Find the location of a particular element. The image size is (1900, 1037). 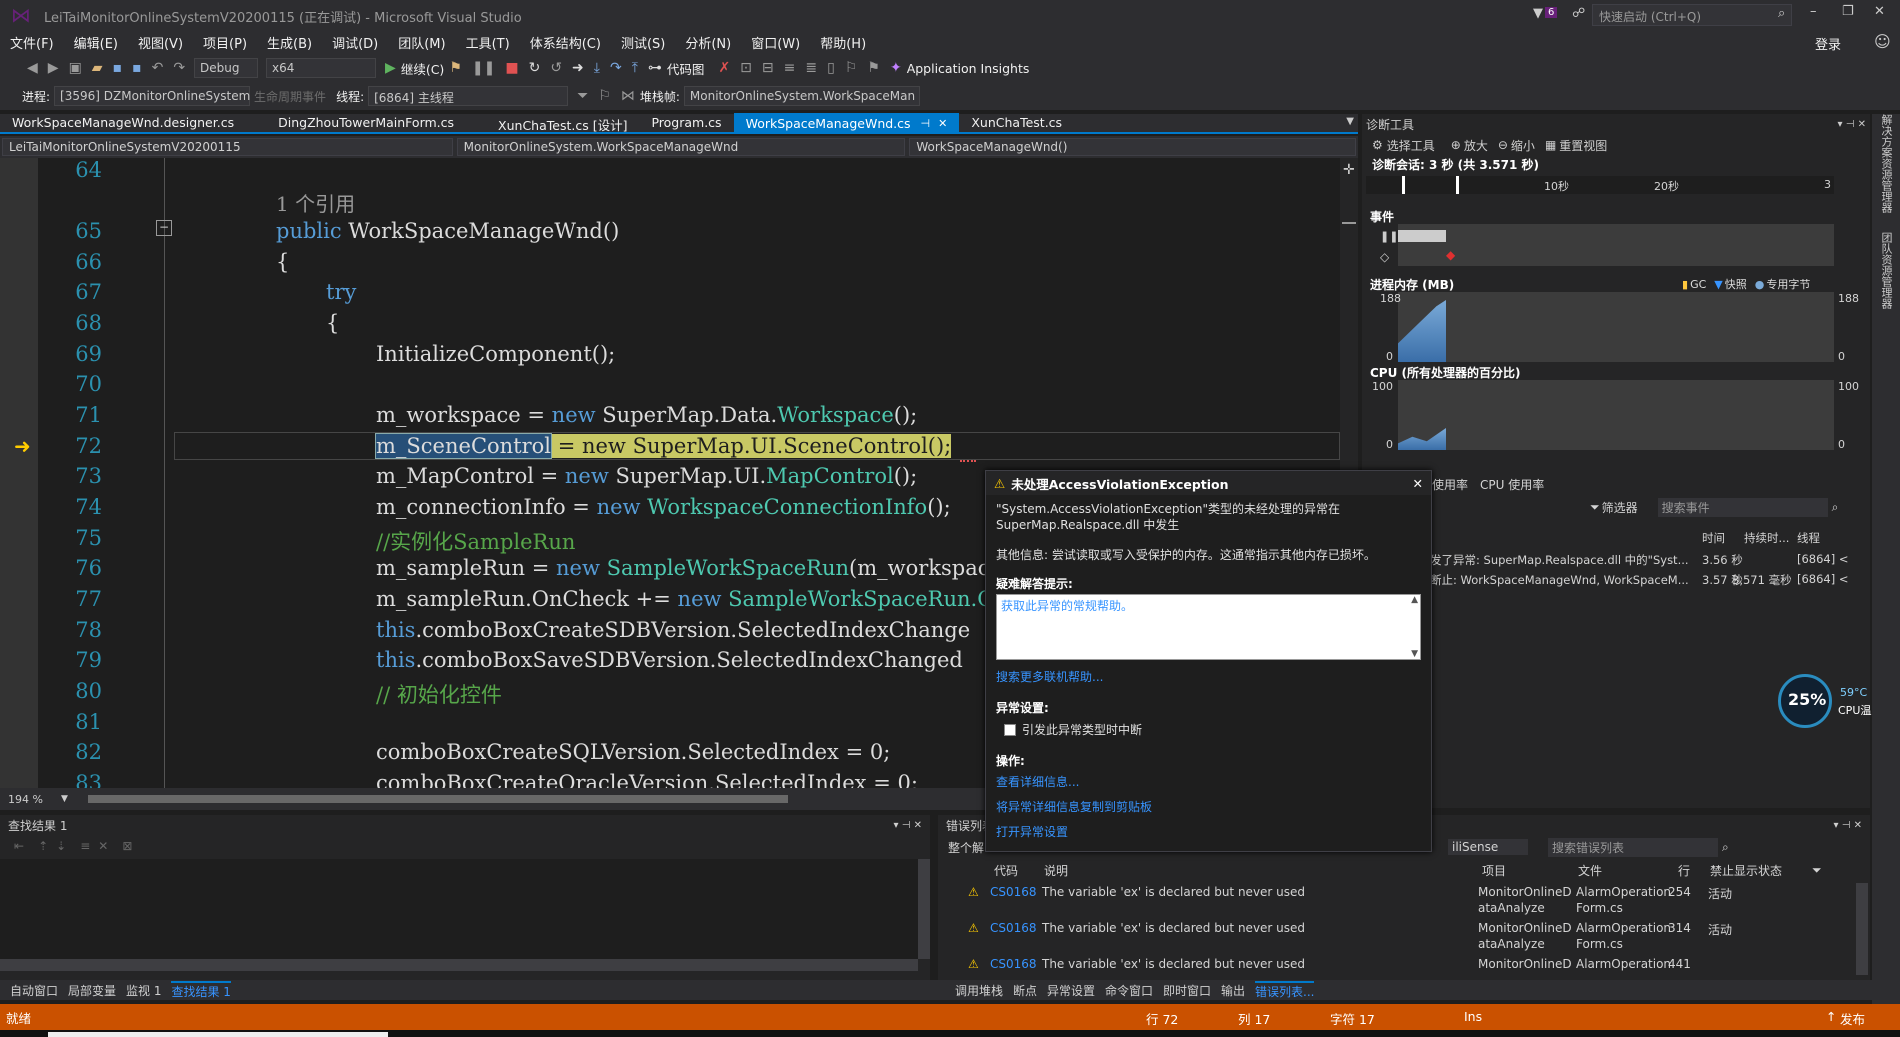

search-errors-input: 搜索错误列表 is located at coordinates (1633, 847).